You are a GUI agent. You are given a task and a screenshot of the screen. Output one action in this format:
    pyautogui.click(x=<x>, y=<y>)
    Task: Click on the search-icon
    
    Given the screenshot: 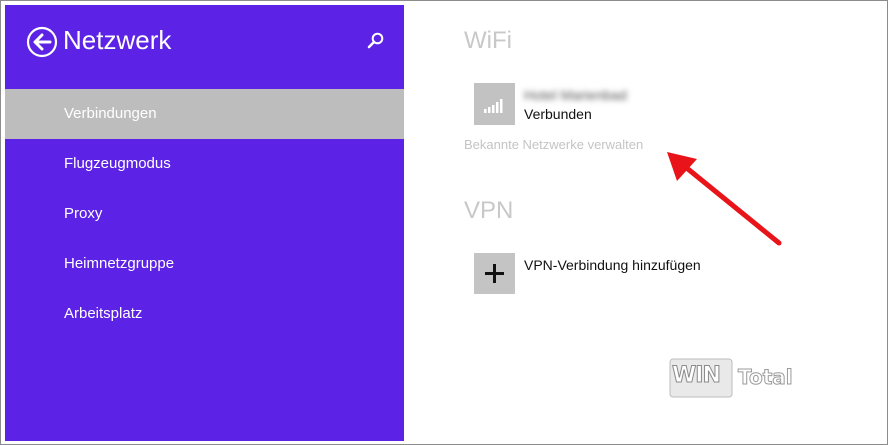 What is the action you would take?
    pyautogui.click(x=376, y=40)
    